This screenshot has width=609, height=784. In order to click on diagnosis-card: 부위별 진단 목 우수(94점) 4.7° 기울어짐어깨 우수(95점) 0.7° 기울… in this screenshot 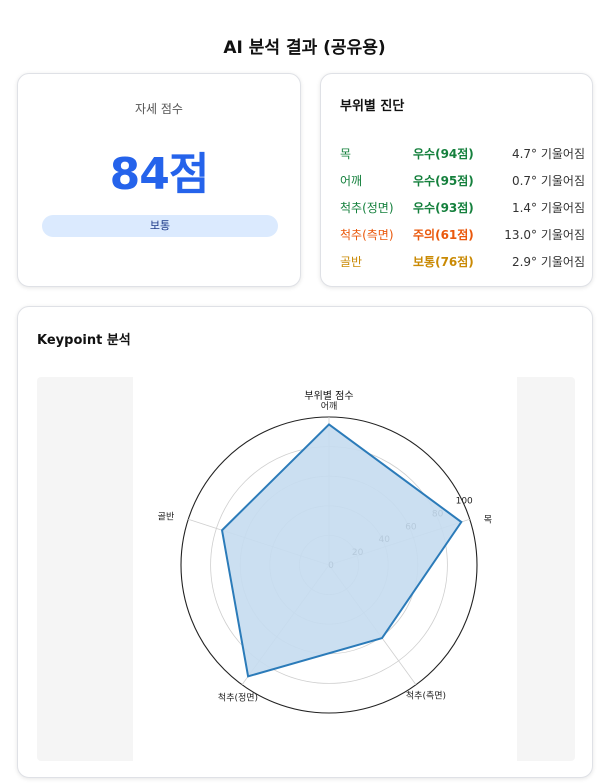, I will do `click(456, 180)`.